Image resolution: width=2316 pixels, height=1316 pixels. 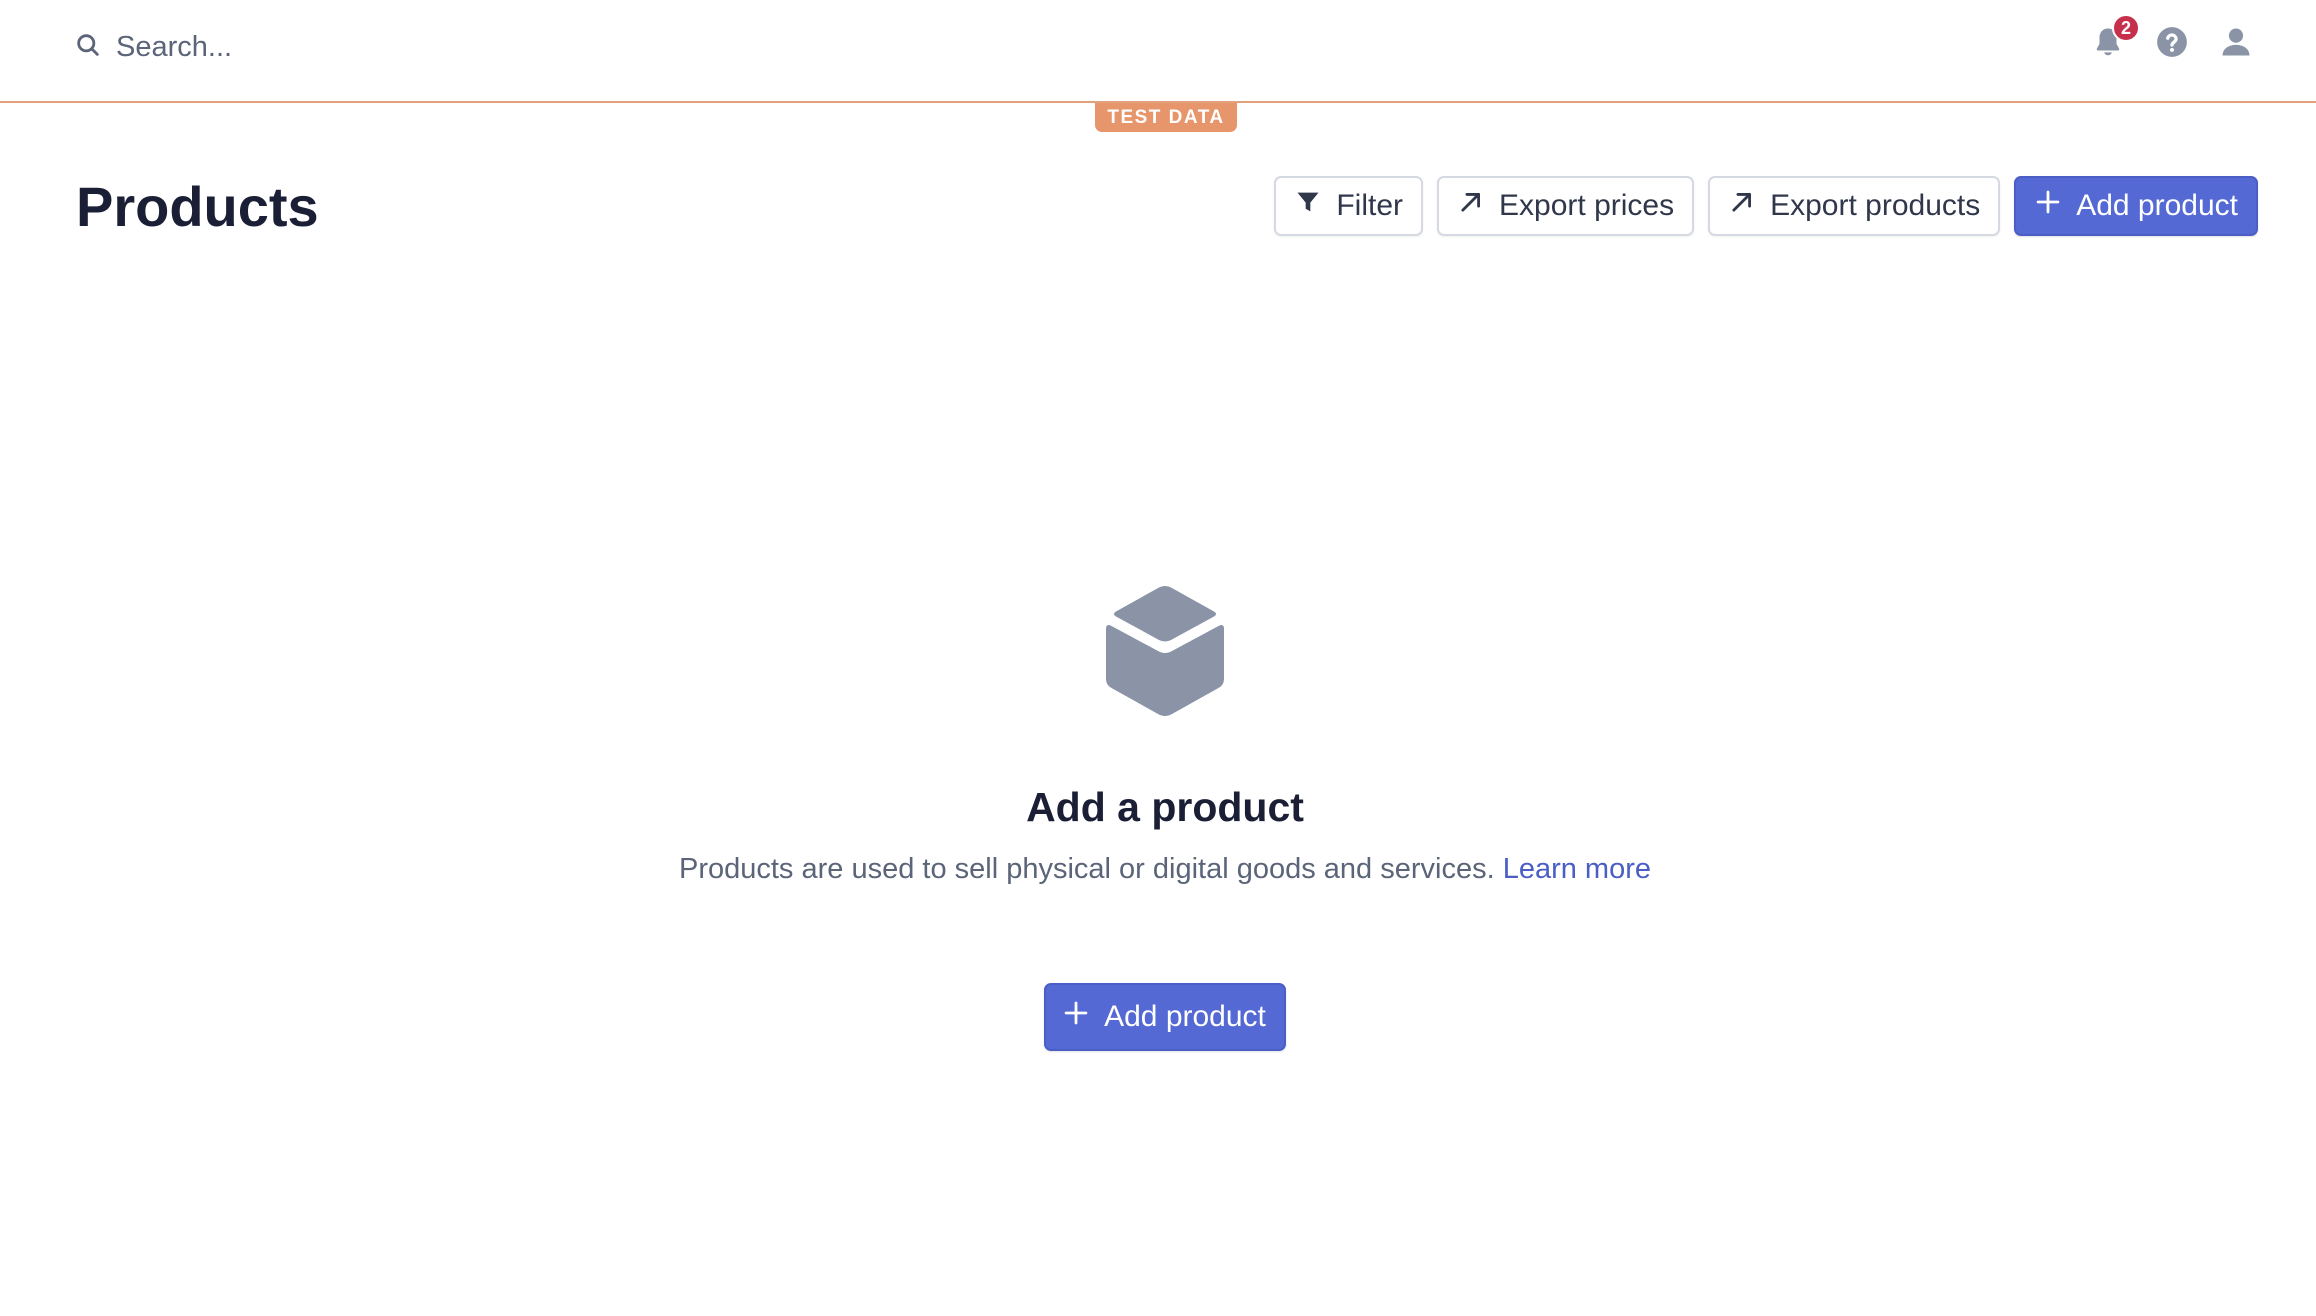 I want to click on add-product-button: Add product, so click(x=2136, y=206).